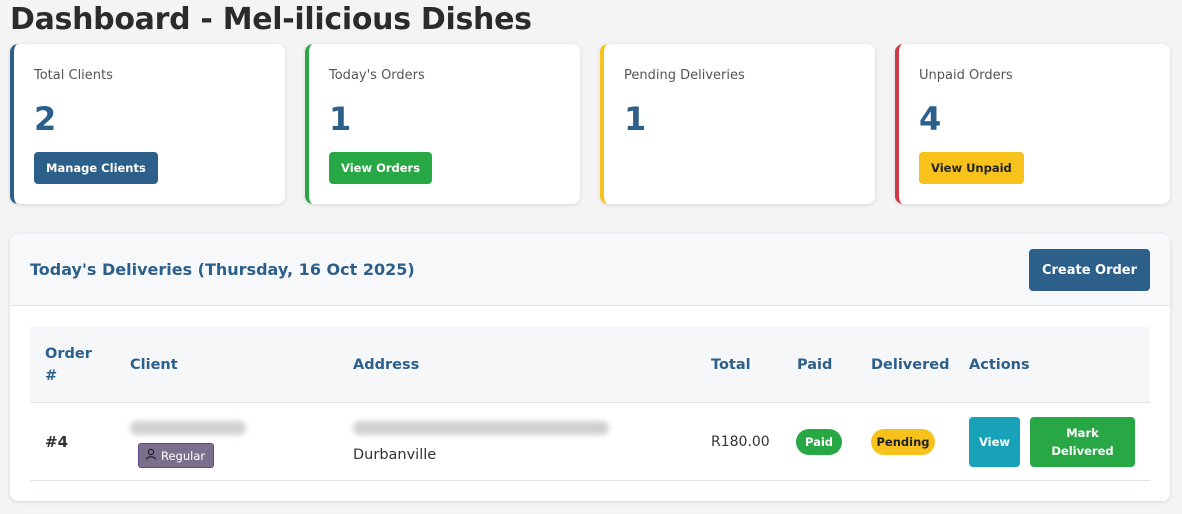 This screenshot has height=514, width=1182. What do you see at coordinates (1089, 270) in the screenshot?
I see `create-order-button: Create Order` at bounding box center [1089, 270].